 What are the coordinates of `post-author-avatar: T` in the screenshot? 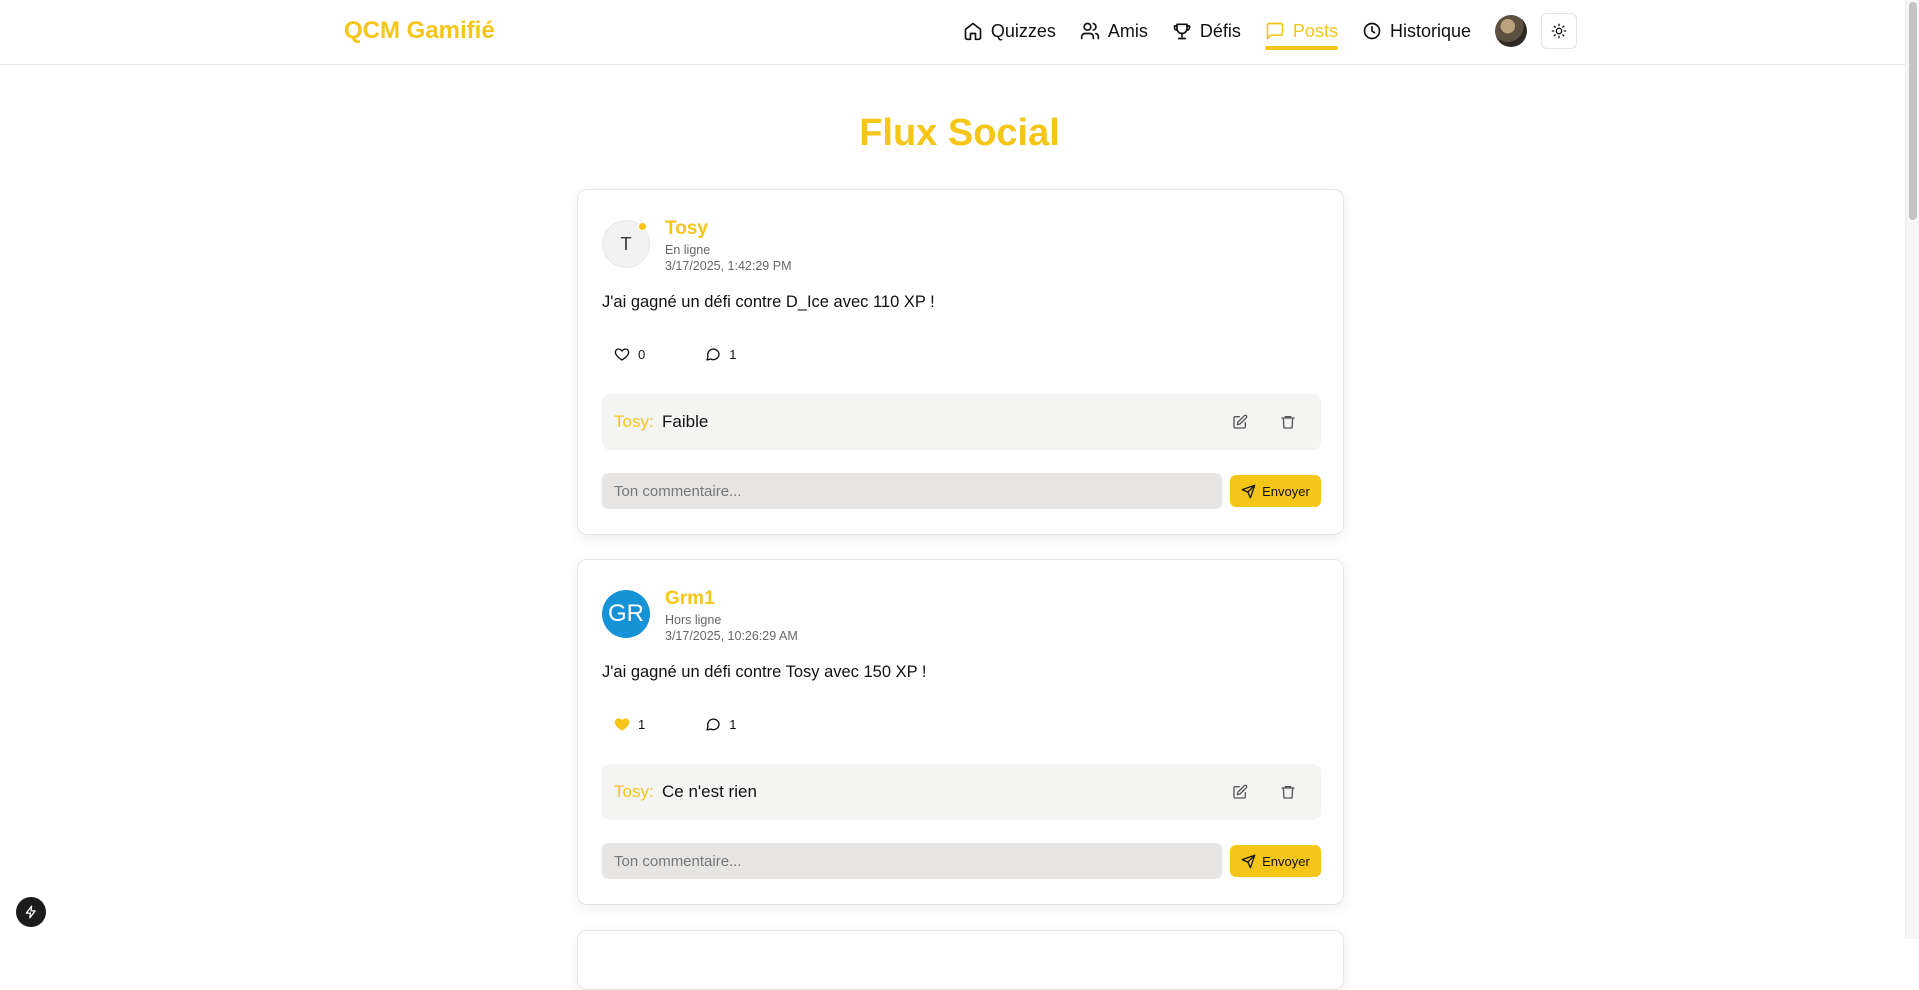 It's located at (626, 244).